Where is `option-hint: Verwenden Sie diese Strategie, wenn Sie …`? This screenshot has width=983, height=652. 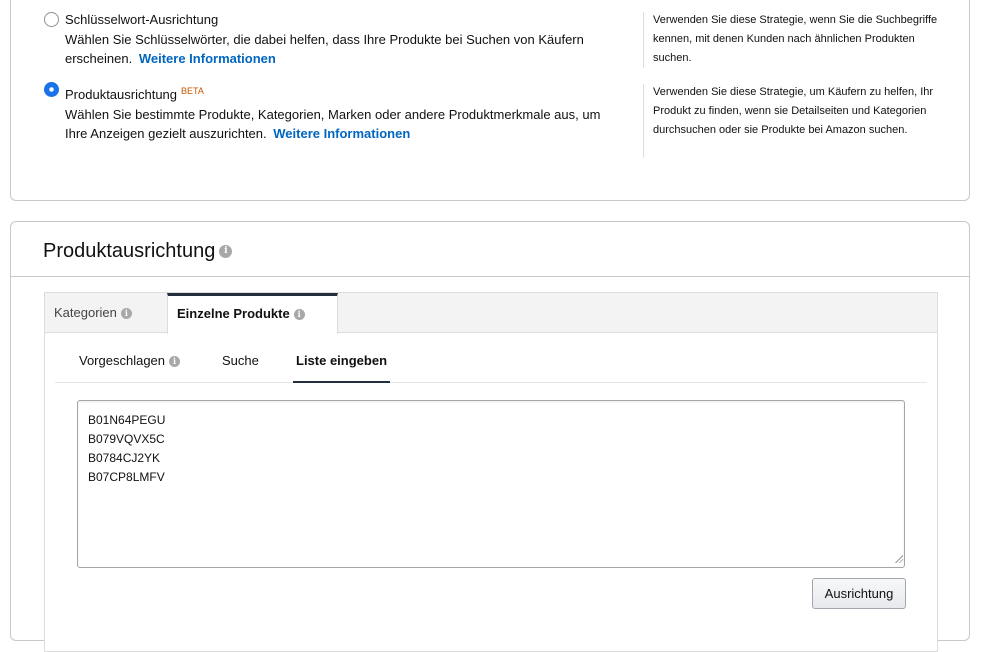 option-hint: Verwenden Sie diese Strategie, wenn Sie … is located at coordinates (795, 39).